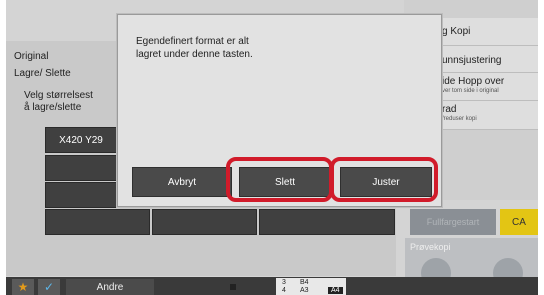  I want to click on tray-num: 3, so click(284, 282).